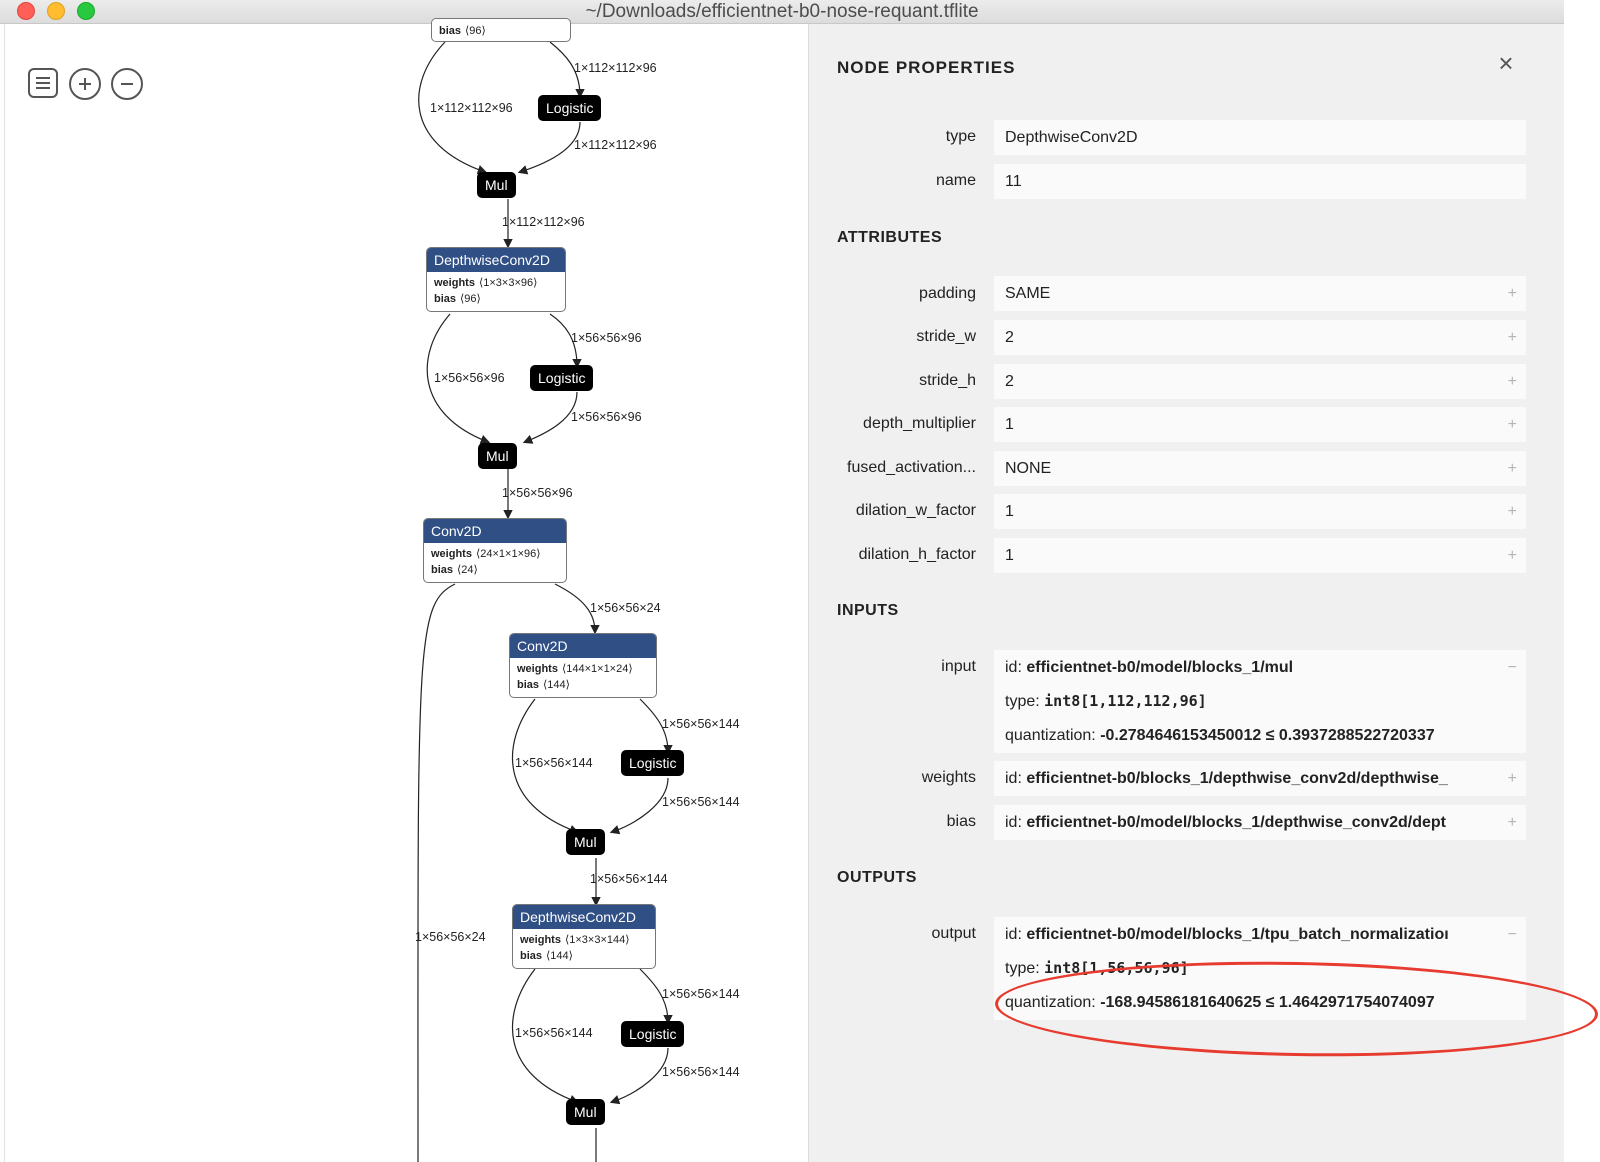 Image resolution: width=1600 pixels, height=1162 pixels. What do you see at coordinates (1260, 468) in the screenshot?
I see `attr-value-fused-activation: NONE +` at bounding box center [1260, 468].